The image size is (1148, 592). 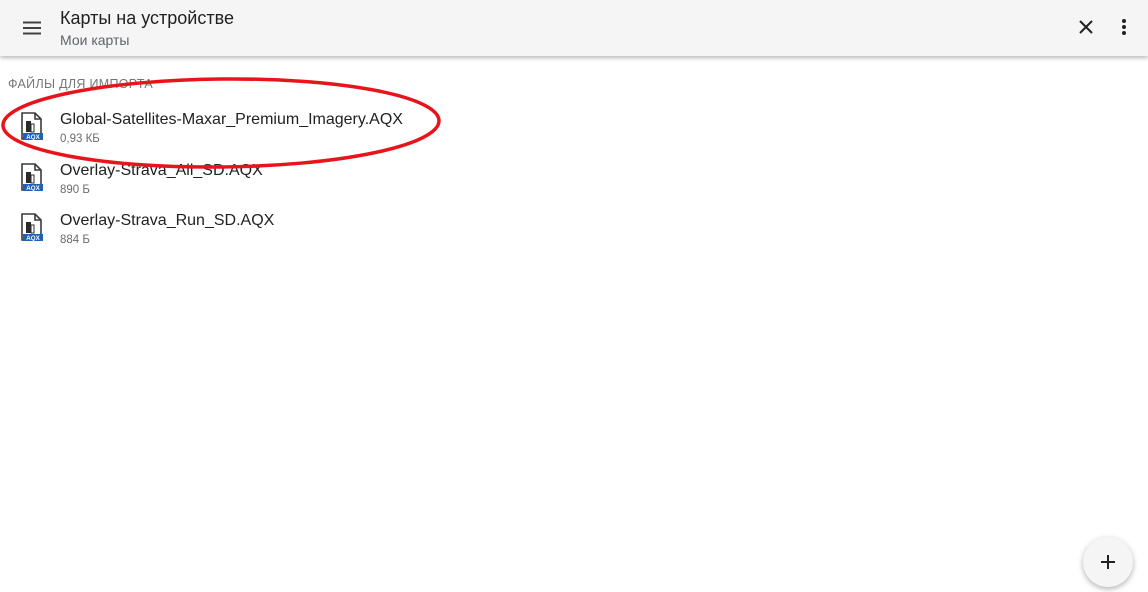 I want to click on plus-icon, so click(x=1108, y=562).